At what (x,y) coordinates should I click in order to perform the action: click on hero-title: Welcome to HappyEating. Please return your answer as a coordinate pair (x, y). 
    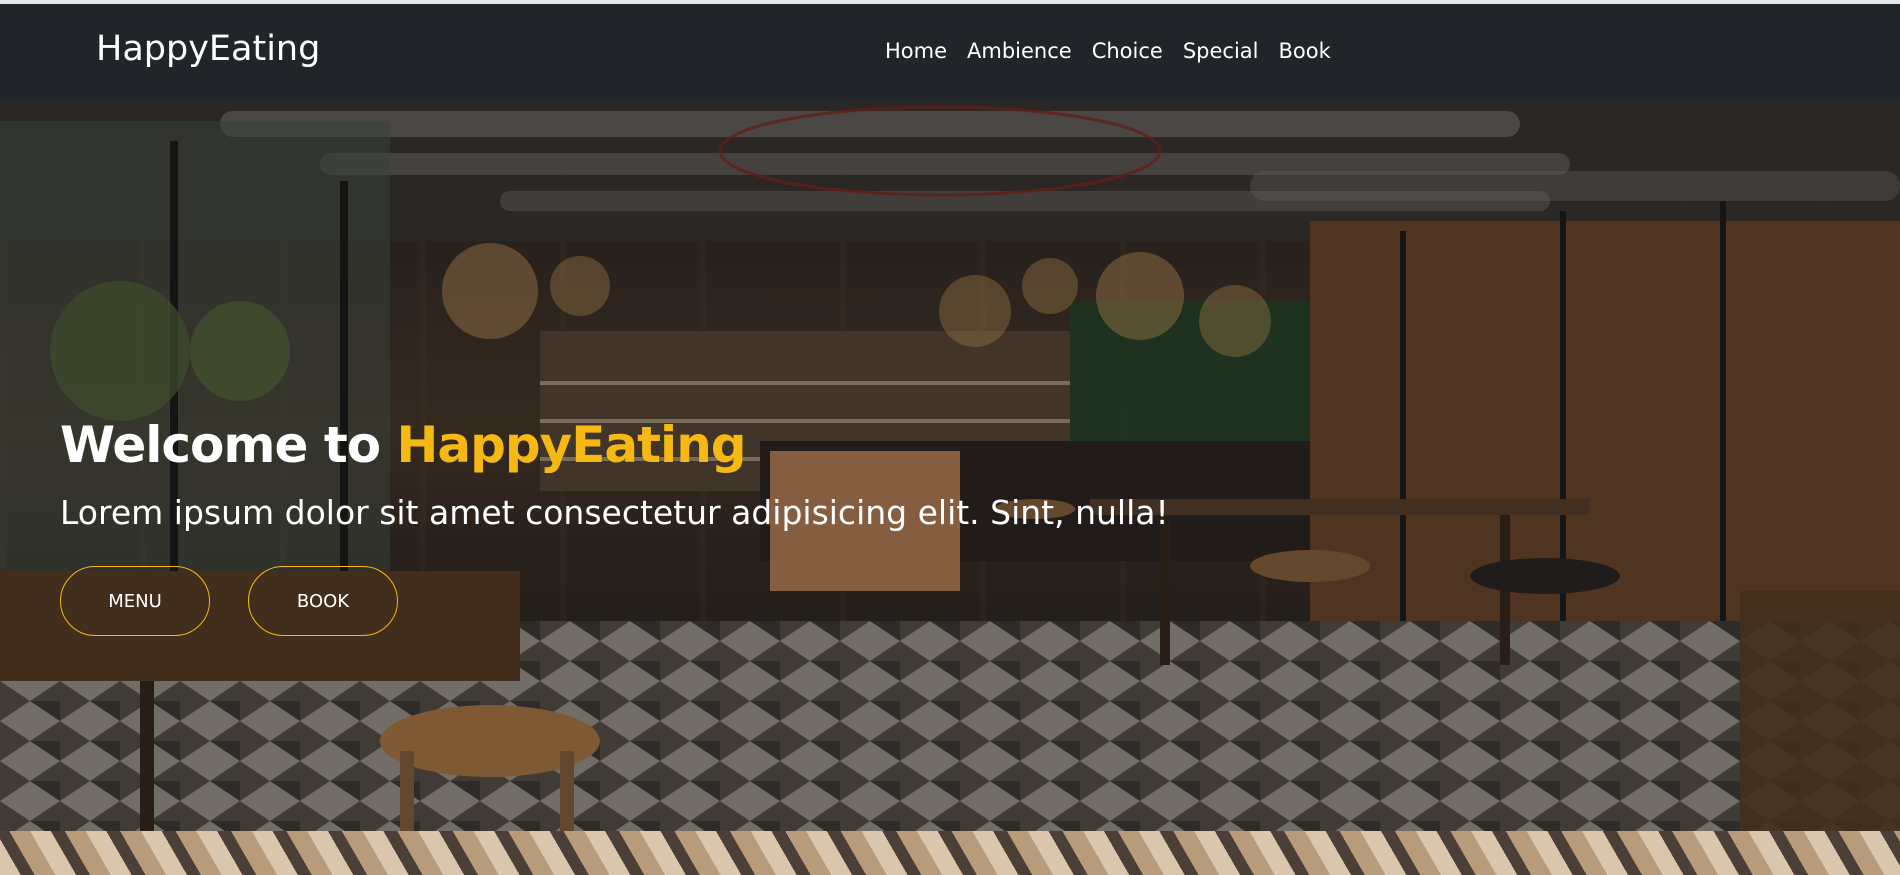
    Looking at the image, I should click on (614, 445).